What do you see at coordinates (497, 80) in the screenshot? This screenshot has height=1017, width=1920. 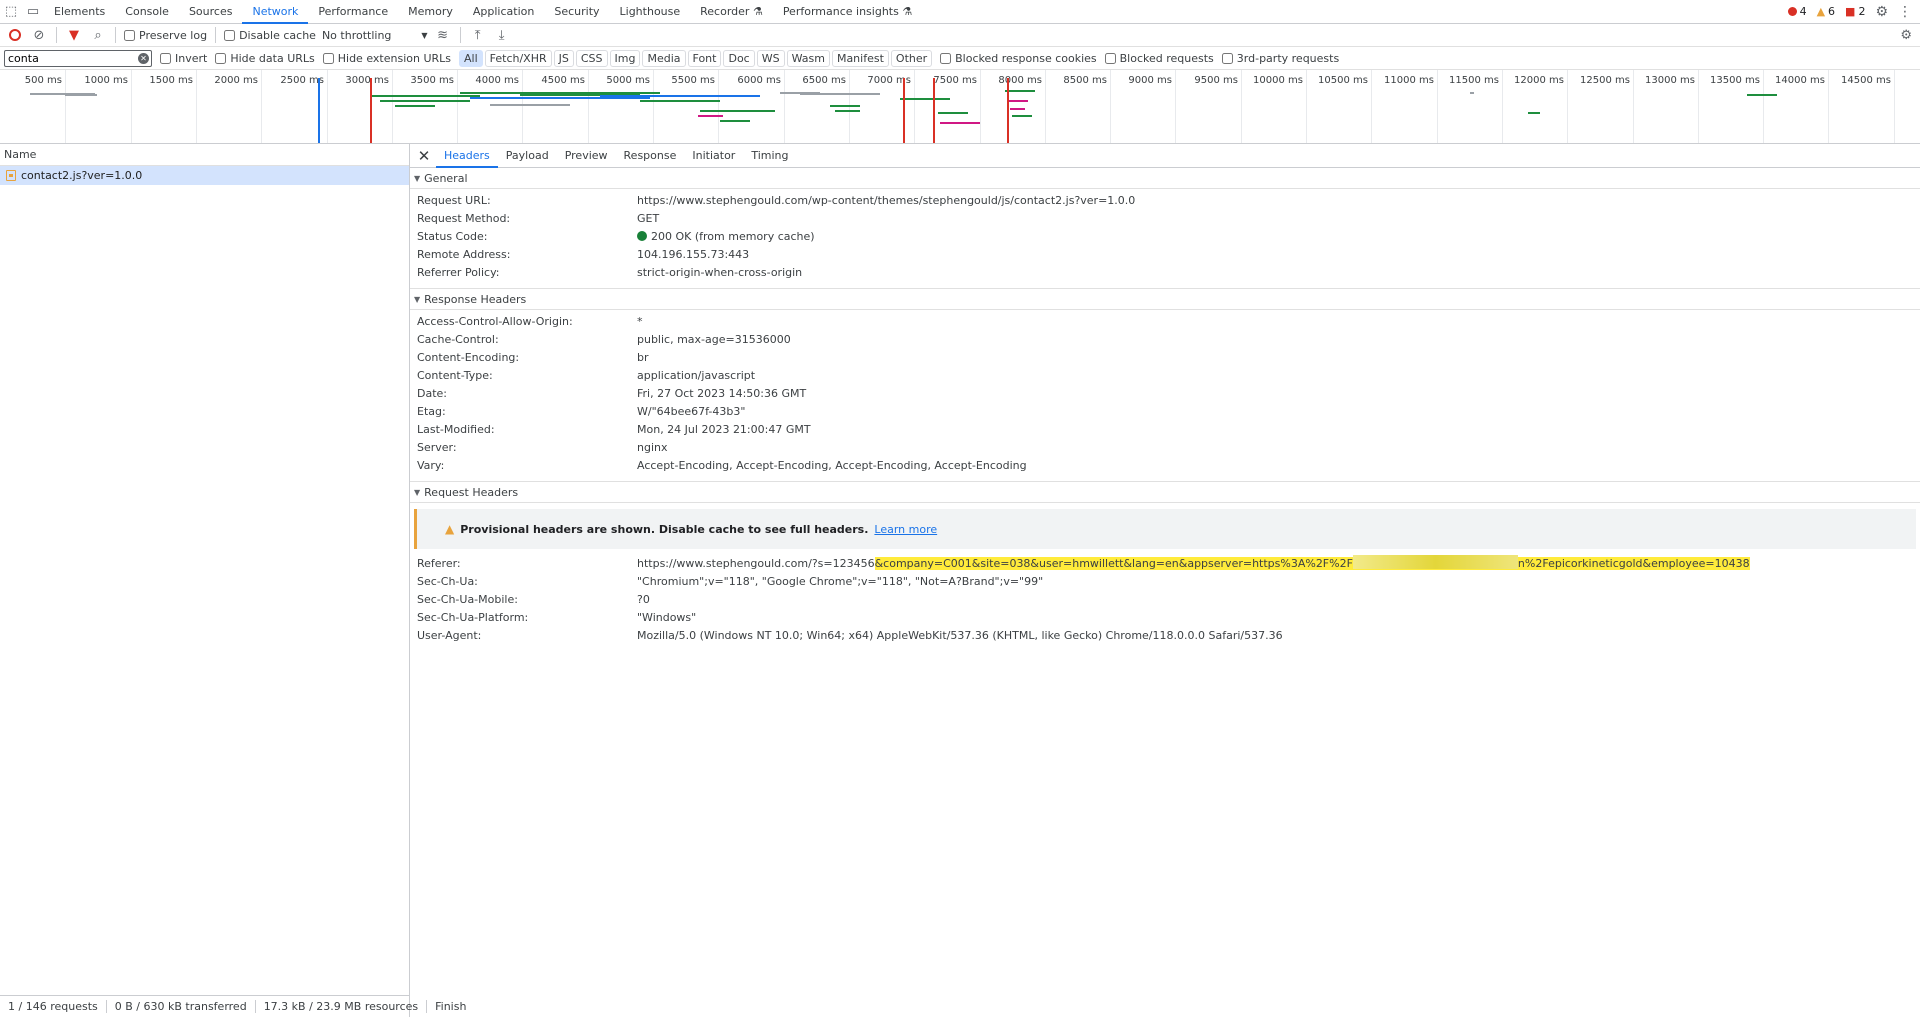 I see `timeline-tick-label: 4000 ms` at bounding box center [497, 80].